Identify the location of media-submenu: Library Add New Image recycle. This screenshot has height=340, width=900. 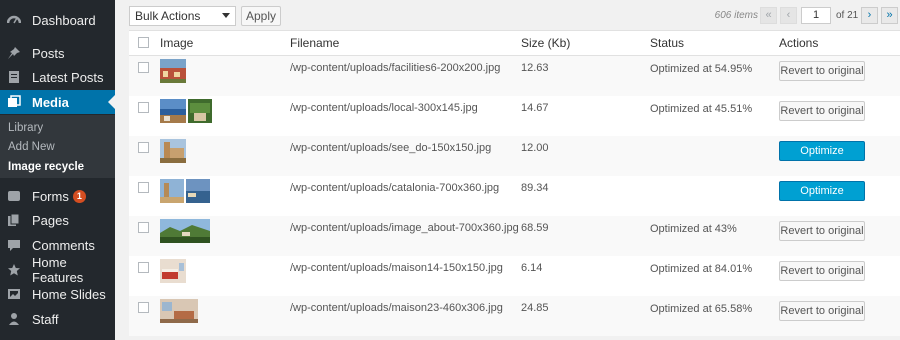
(57, 146).